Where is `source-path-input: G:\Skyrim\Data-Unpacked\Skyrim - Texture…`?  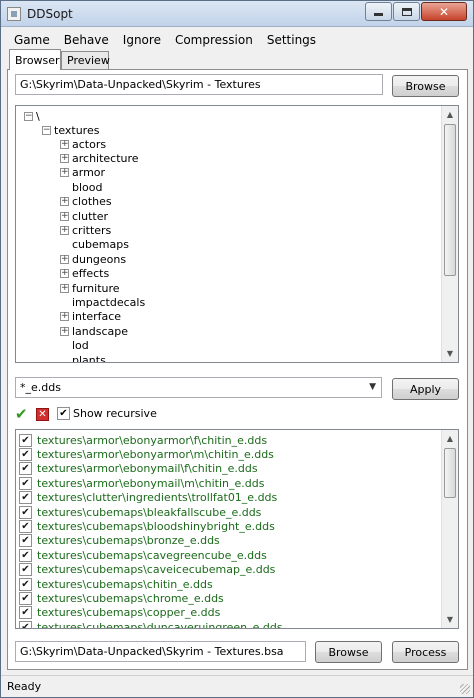 source-path-input: G:\Skyrim\Data-Unpacked\Skyrim - Texture… is located at coordinates (199, 84).